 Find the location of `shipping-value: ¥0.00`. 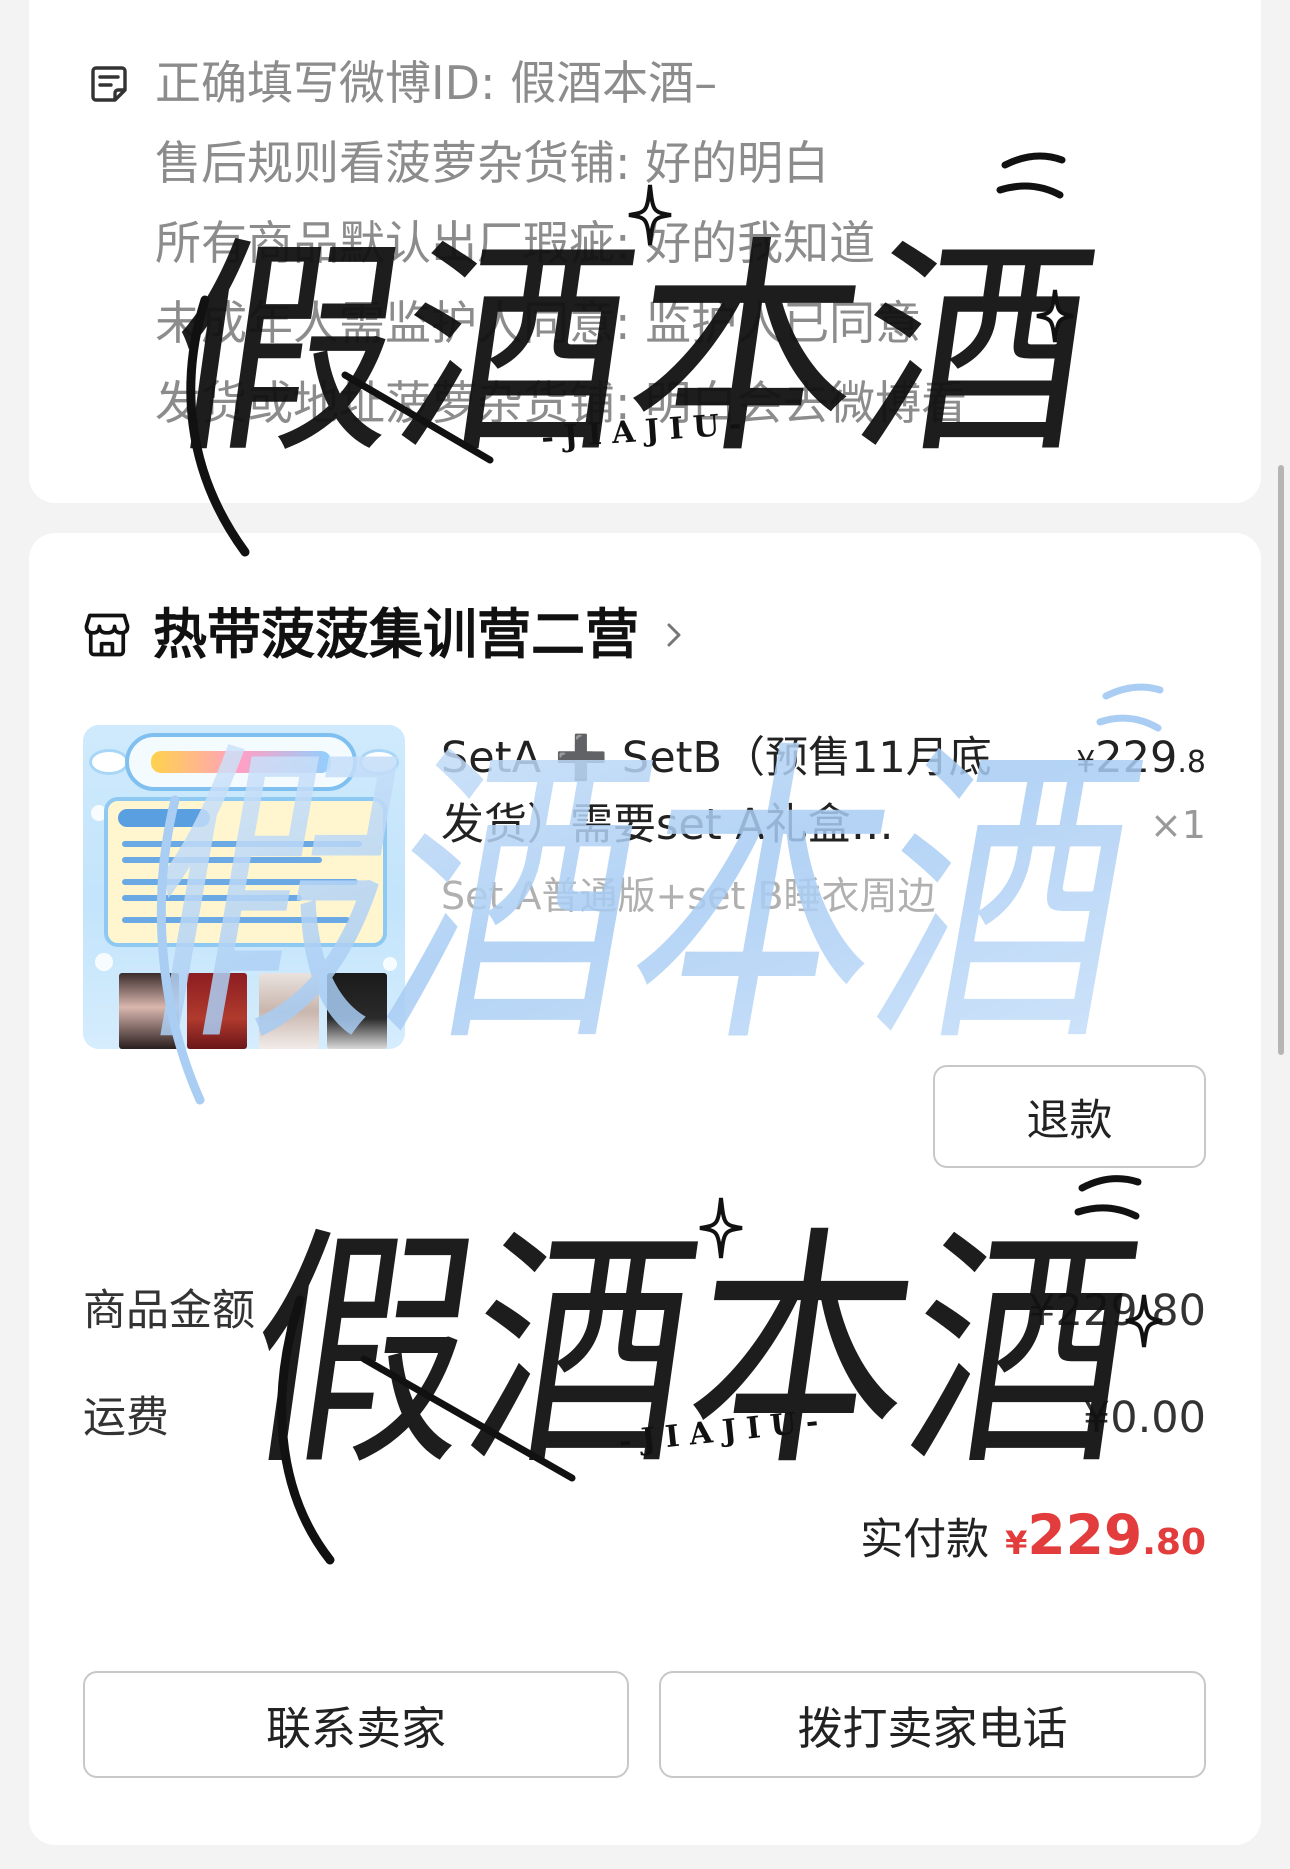

shipping-value: ¥0.00 is located at coordinates (1144, 1418).